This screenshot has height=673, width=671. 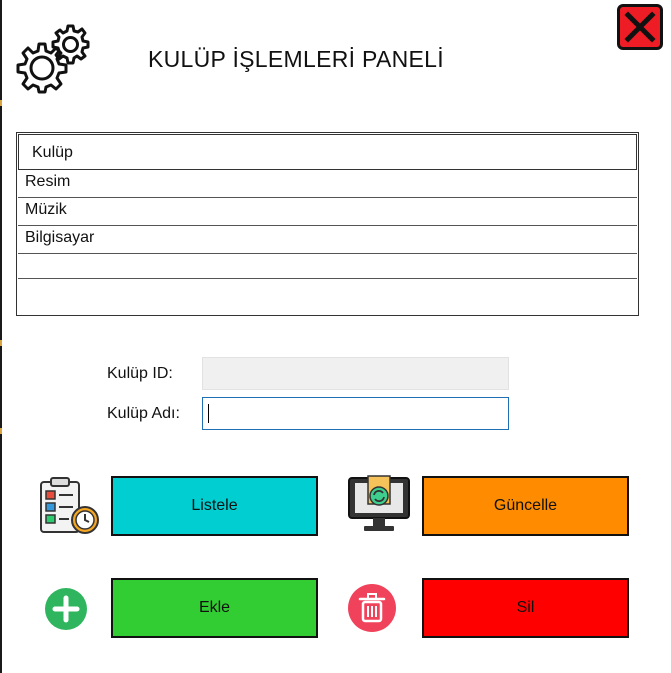 What do you see at coordinates (525, 608) in the screenshot?
I see `delete-button: Sil` at bounding box center [525, 608].